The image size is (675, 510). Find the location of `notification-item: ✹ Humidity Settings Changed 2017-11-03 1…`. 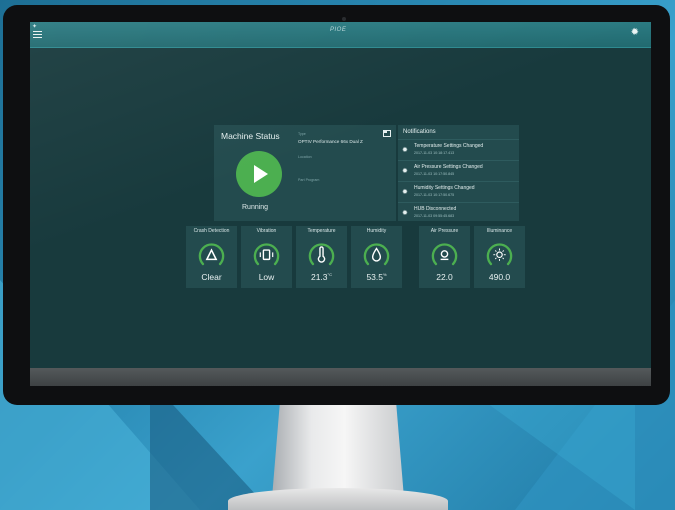

notification-item: ✹ Humidity Settings Changed 2017-11-03 1… is located at coordinates (458, 192).